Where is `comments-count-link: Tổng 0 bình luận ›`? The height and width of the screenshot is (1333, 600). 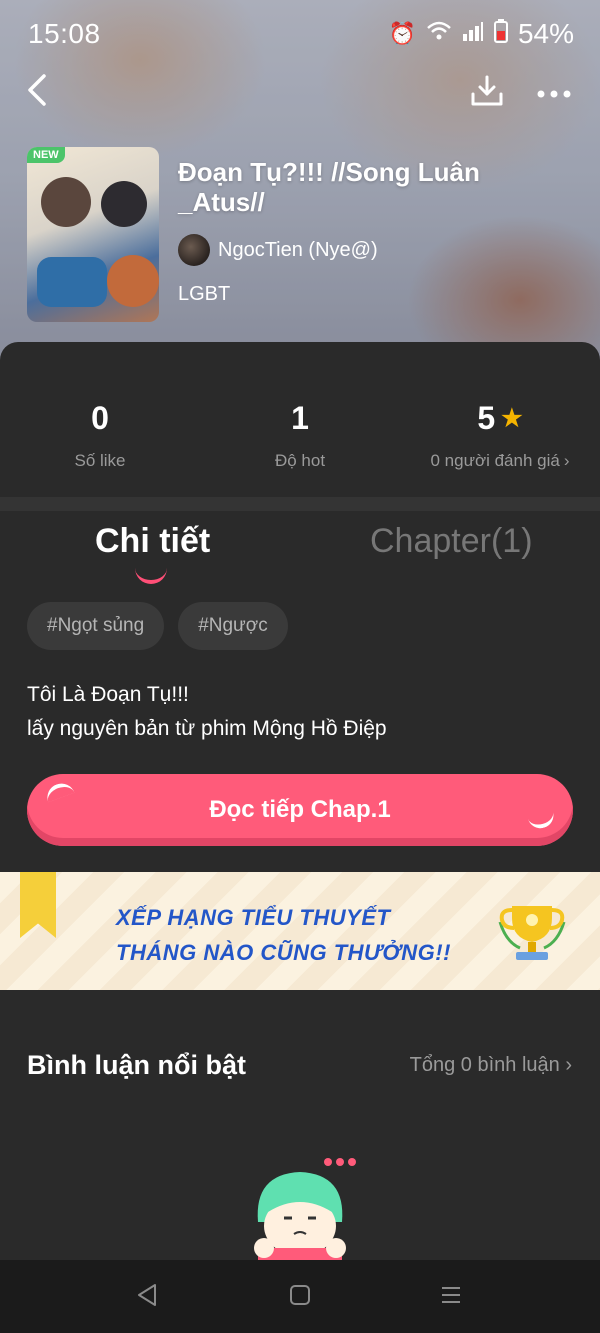 comments-count-link: Tổng 0 bình luận › is located at coordinates (491, 1065).